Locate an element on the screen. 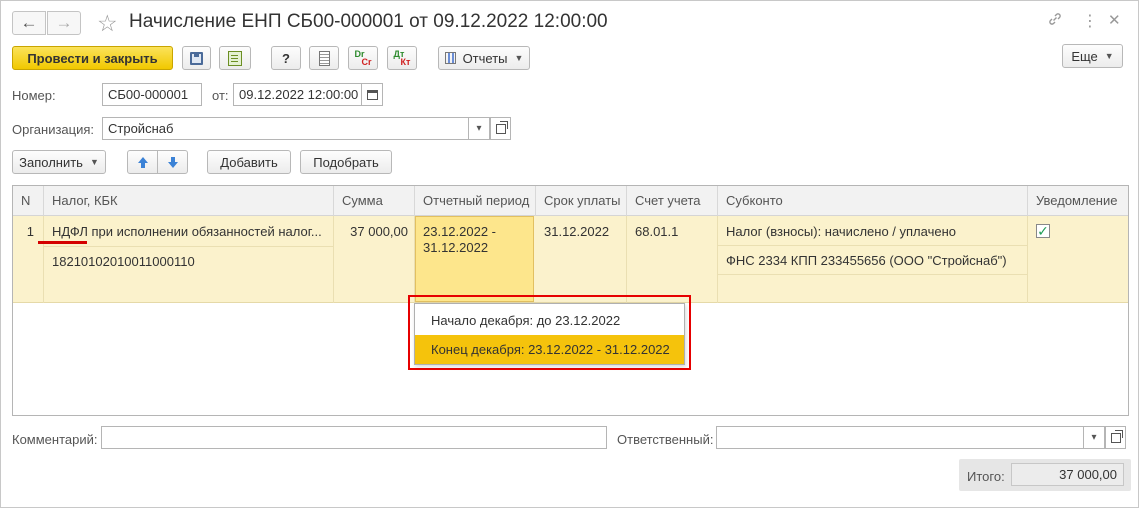 The width and height of the screenshot is (1139, 508). total-label: Итого: is located at coordinates (986, 476).